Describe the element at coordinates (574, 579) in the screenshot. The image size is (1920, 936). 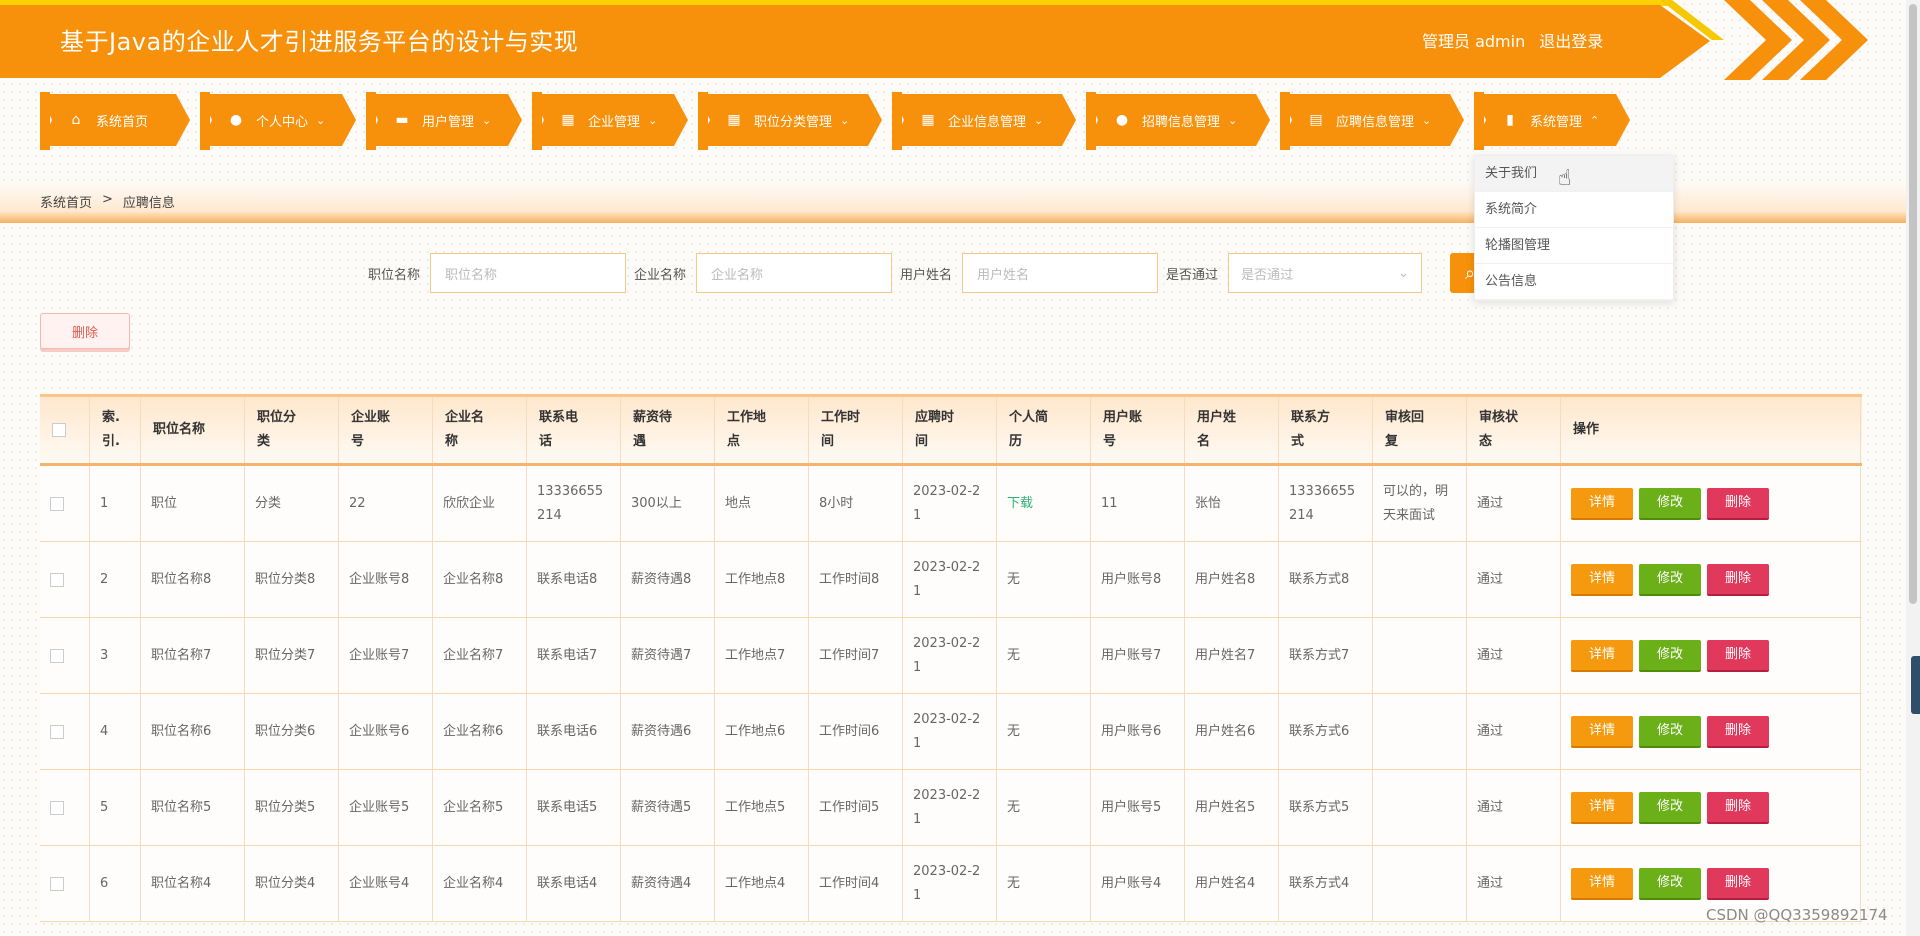
I see `cell-phone: 联系电话8` at that location.